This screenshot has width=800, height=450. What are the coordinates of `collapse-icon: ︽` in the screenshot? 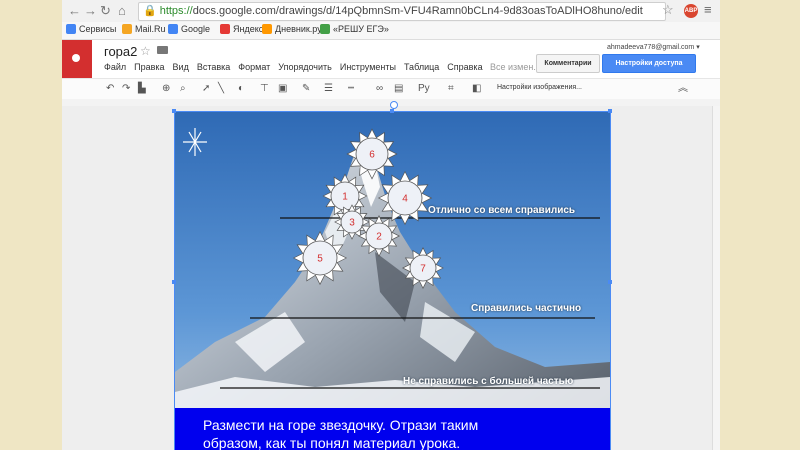 It's located at (683, 88).